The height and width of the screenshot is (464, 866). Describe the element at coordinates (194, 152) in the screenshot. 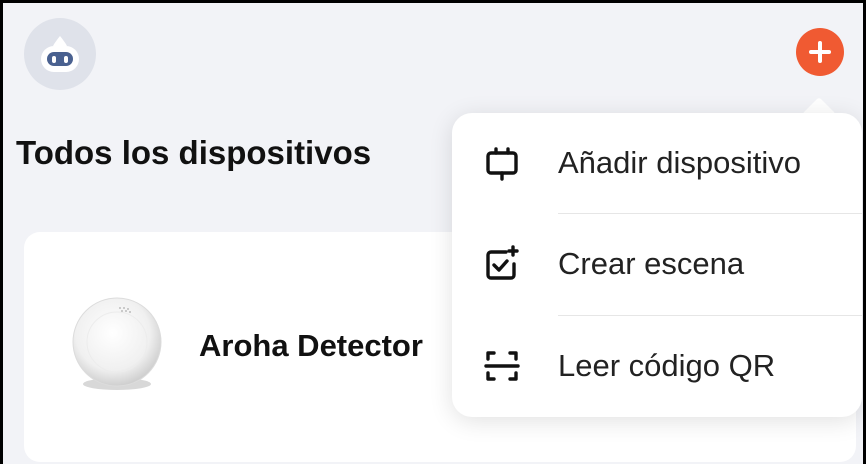

I see `page-title: Todos los dispositivos` at that location.